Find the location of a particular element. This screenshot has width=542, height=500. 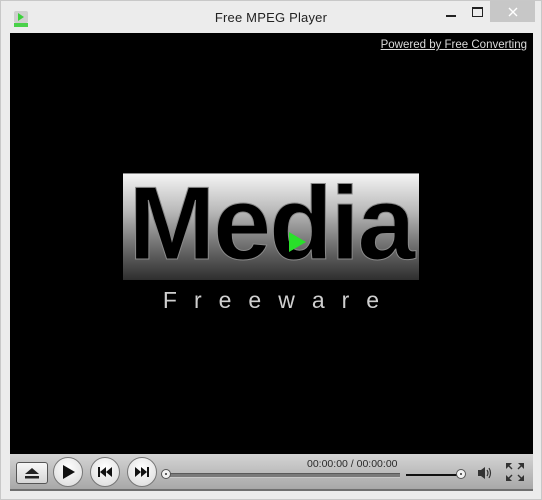

maximize-button is located at coordinates (477, 11).